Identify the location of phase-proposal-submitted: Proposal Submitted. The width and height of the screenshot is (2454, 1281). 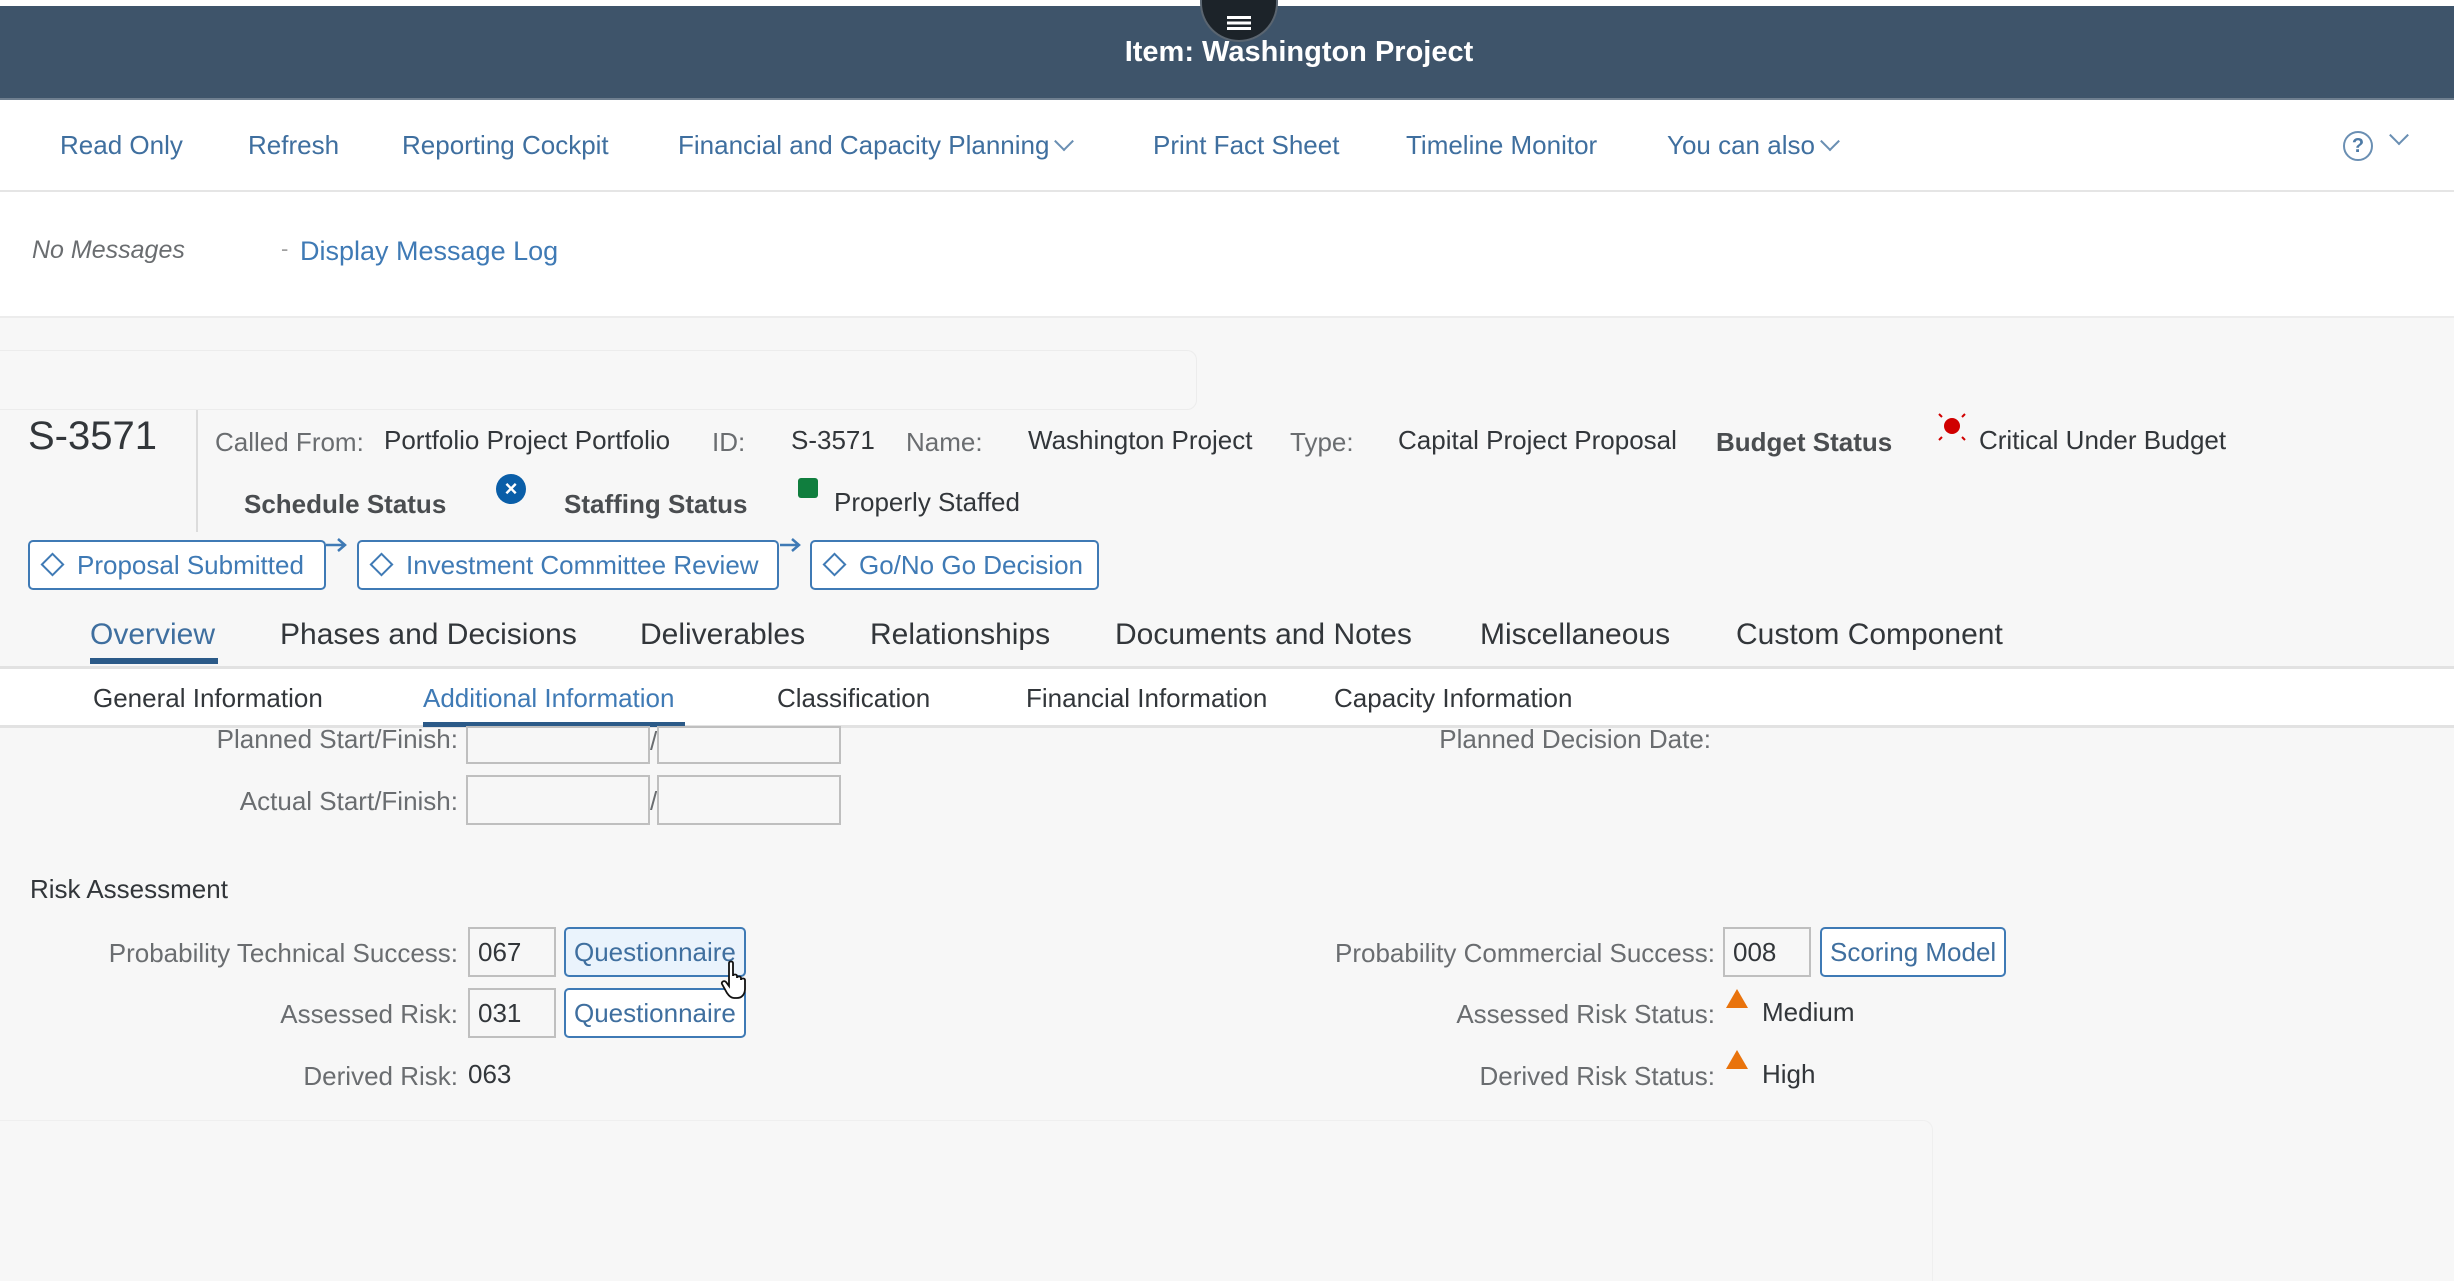
(177, 565).